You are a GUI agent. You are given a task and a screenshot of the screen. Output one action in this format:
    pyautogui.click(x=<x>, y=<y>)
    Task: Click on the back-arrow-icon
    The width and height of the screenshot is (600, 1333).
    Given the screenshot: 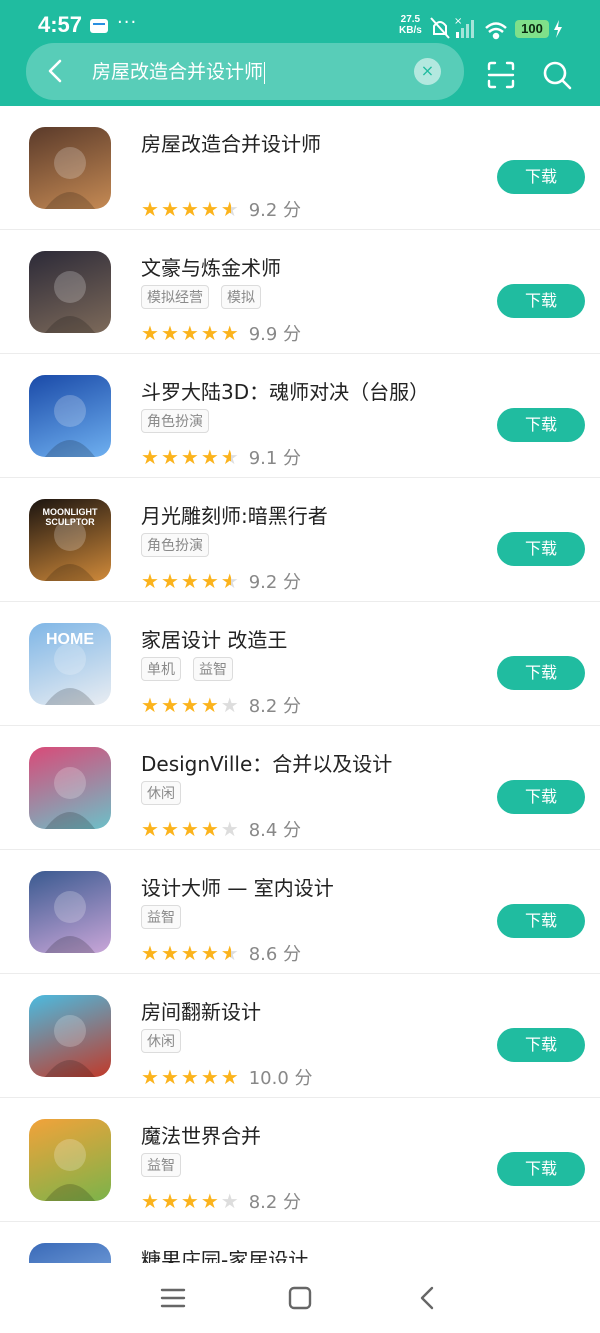 What is the action you would take?
    pyautogui.click(x=56, y=71)
    